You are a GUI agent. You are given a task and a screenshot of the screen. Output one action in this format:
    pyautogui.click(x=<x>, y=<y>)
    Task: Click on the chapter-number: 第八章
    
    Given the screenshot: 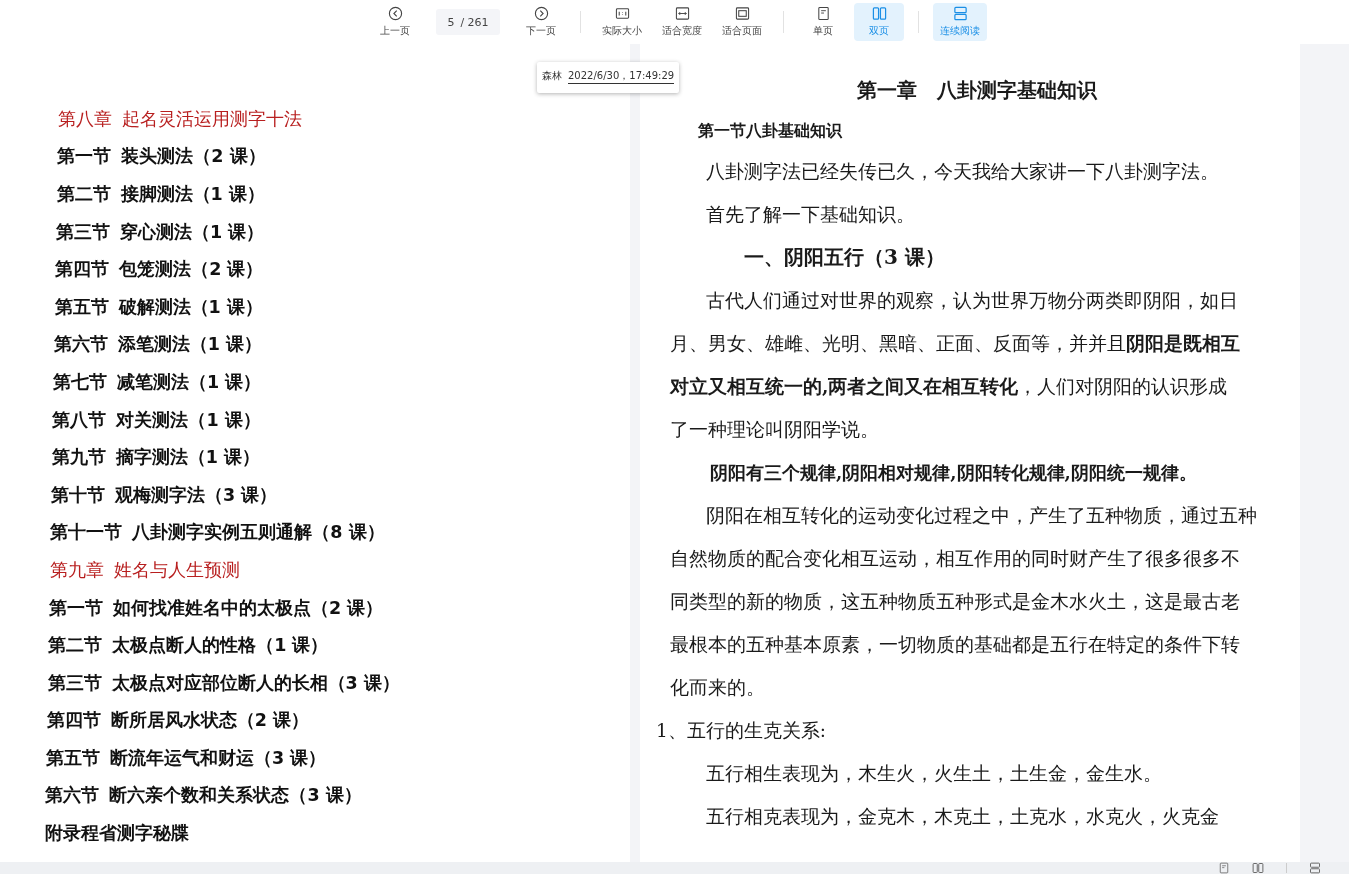 What is the action you would take?
    pyautogui.click(x=85, y=119)
    